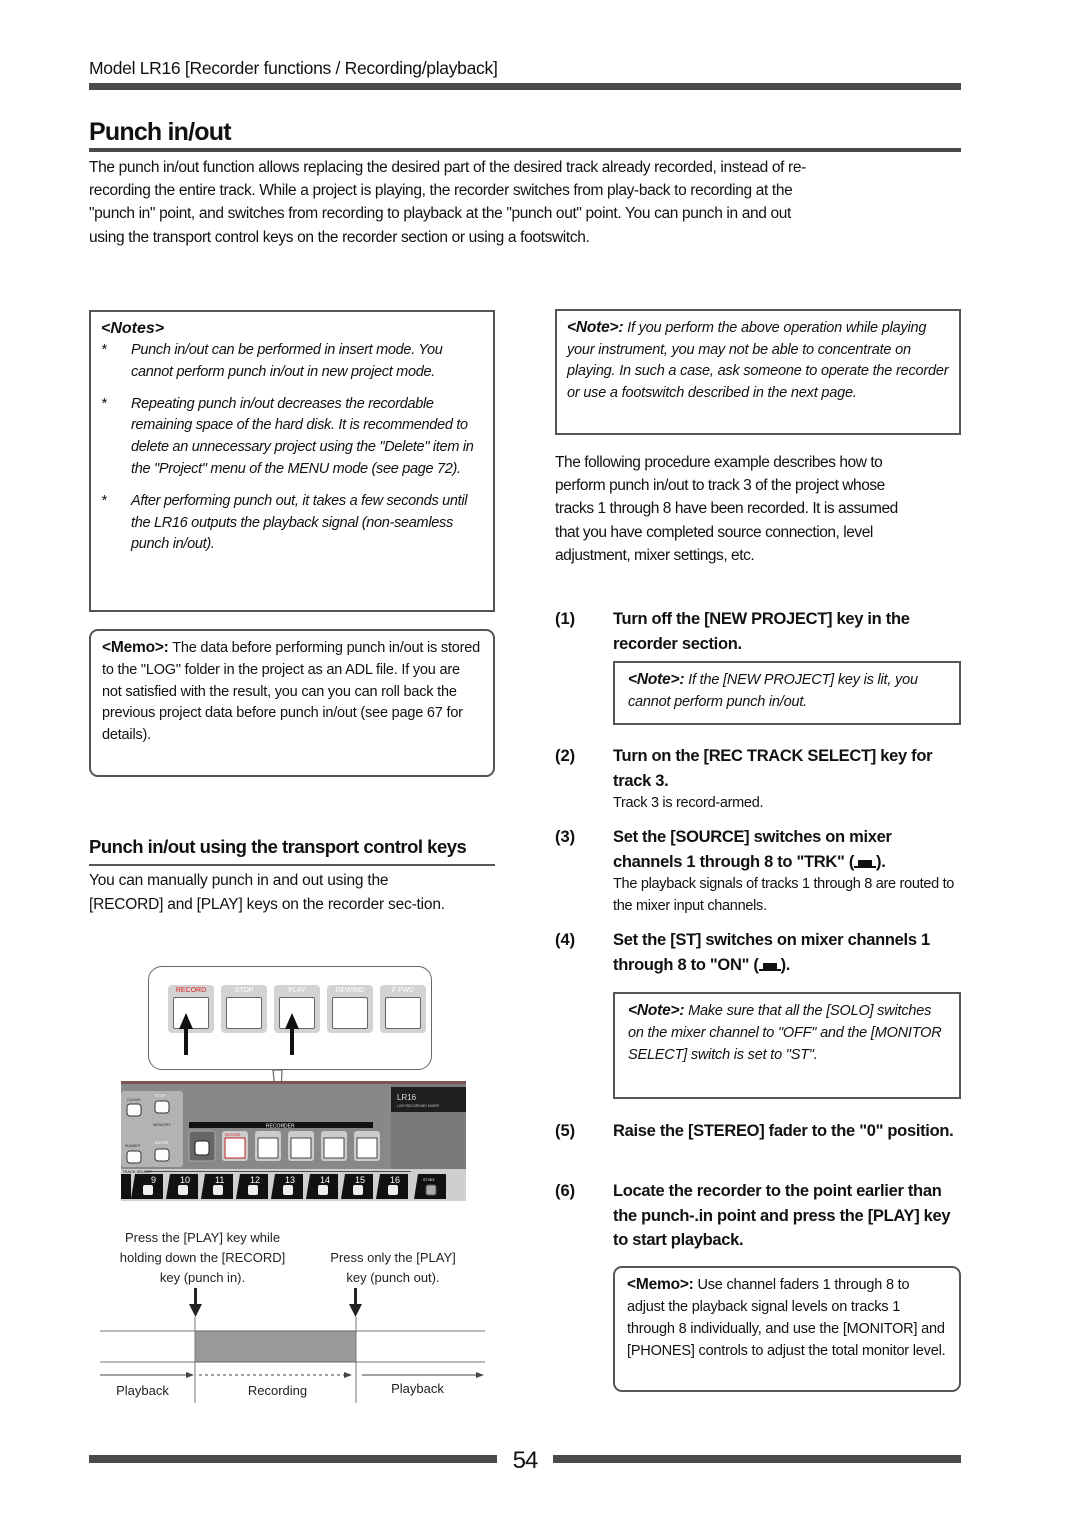 This screenshot has width=1080, height=1526. Describe the element at coordinates (255, 1180) in the screenshot. I see `svg-text: 12` at that location.